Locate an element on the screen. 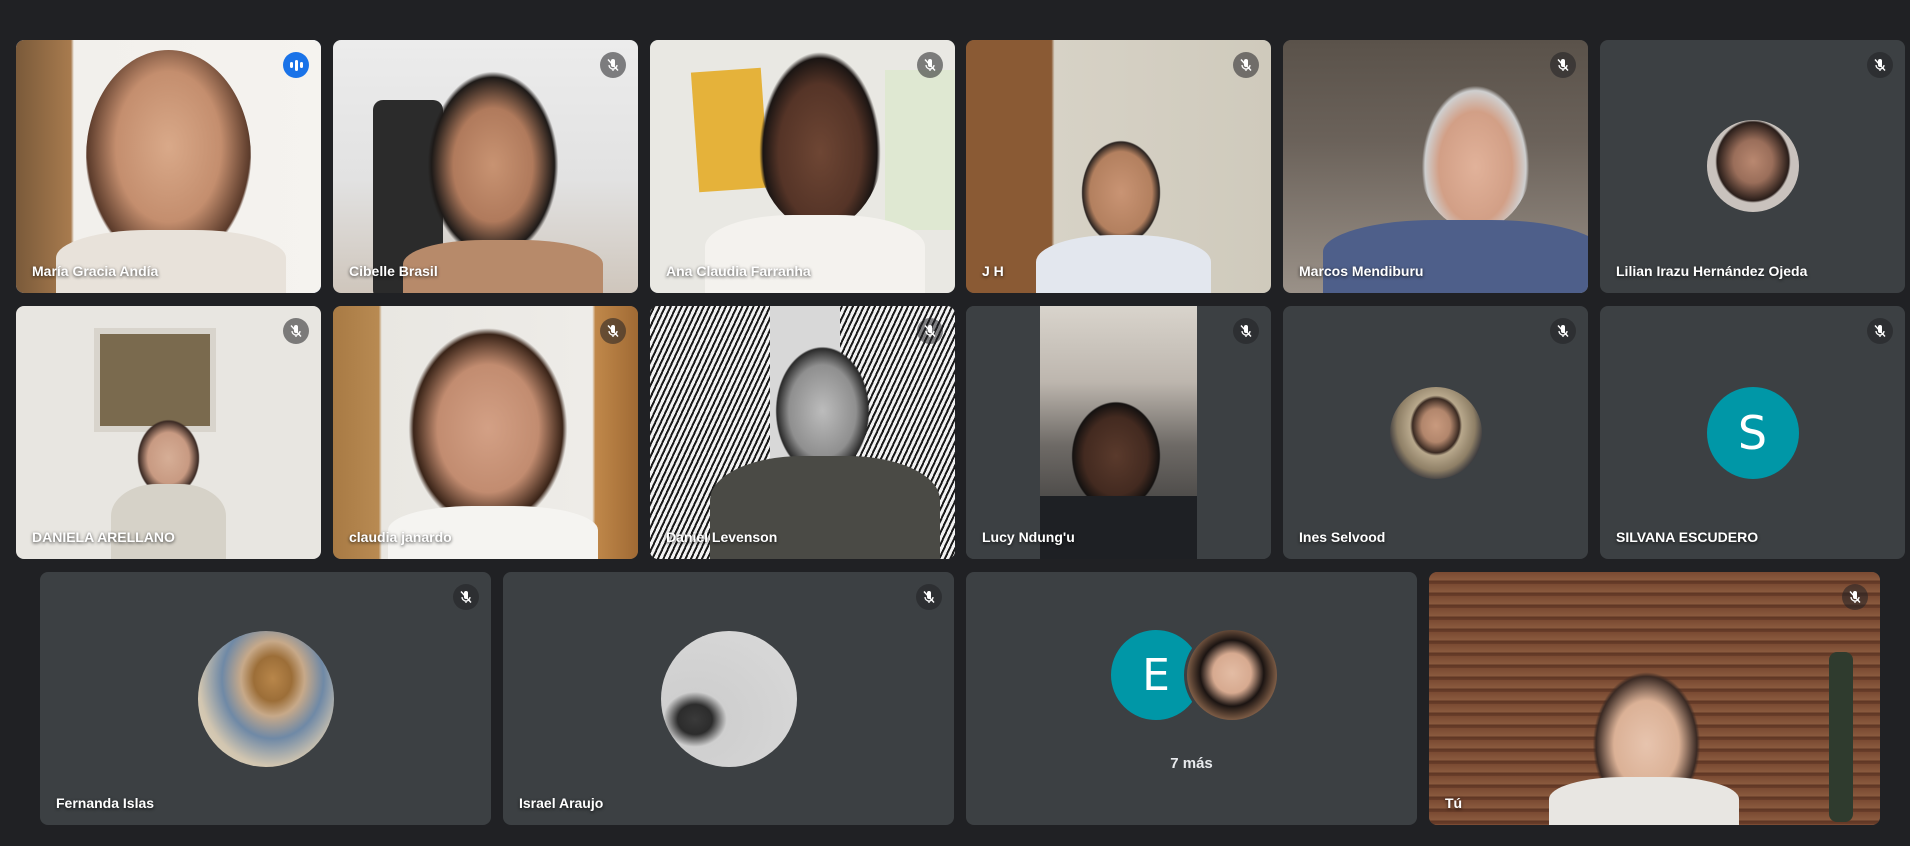 Image resolution: width=1910 pixels, height=846 pixels. participant-name: Lilian Irazu Hernández Ojeda is located at coordinates (1712, 271).